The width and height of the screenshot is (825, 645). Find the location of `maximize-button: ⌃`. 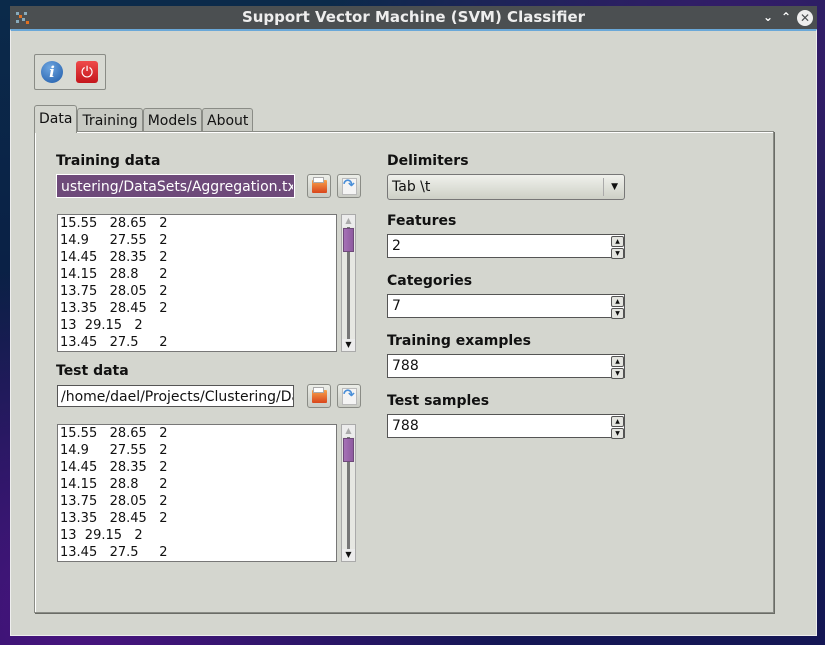

maximize-button: ⌃ is located at coordinates (786, 17).